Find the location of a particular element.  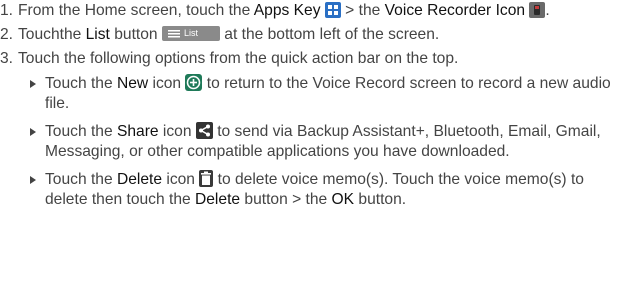

list-button: List is located at coordinates (190, 33).